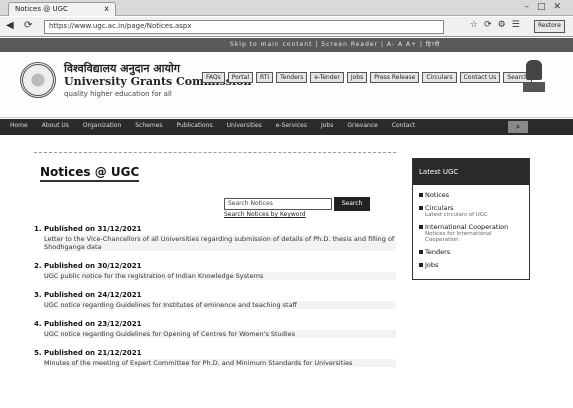 Image resolution: width=573 pixels, height=408 pixels. Describe the element at coordinates (471, 172) in the screenshot. I see `sidebar-title: Latest UGC` at that location.